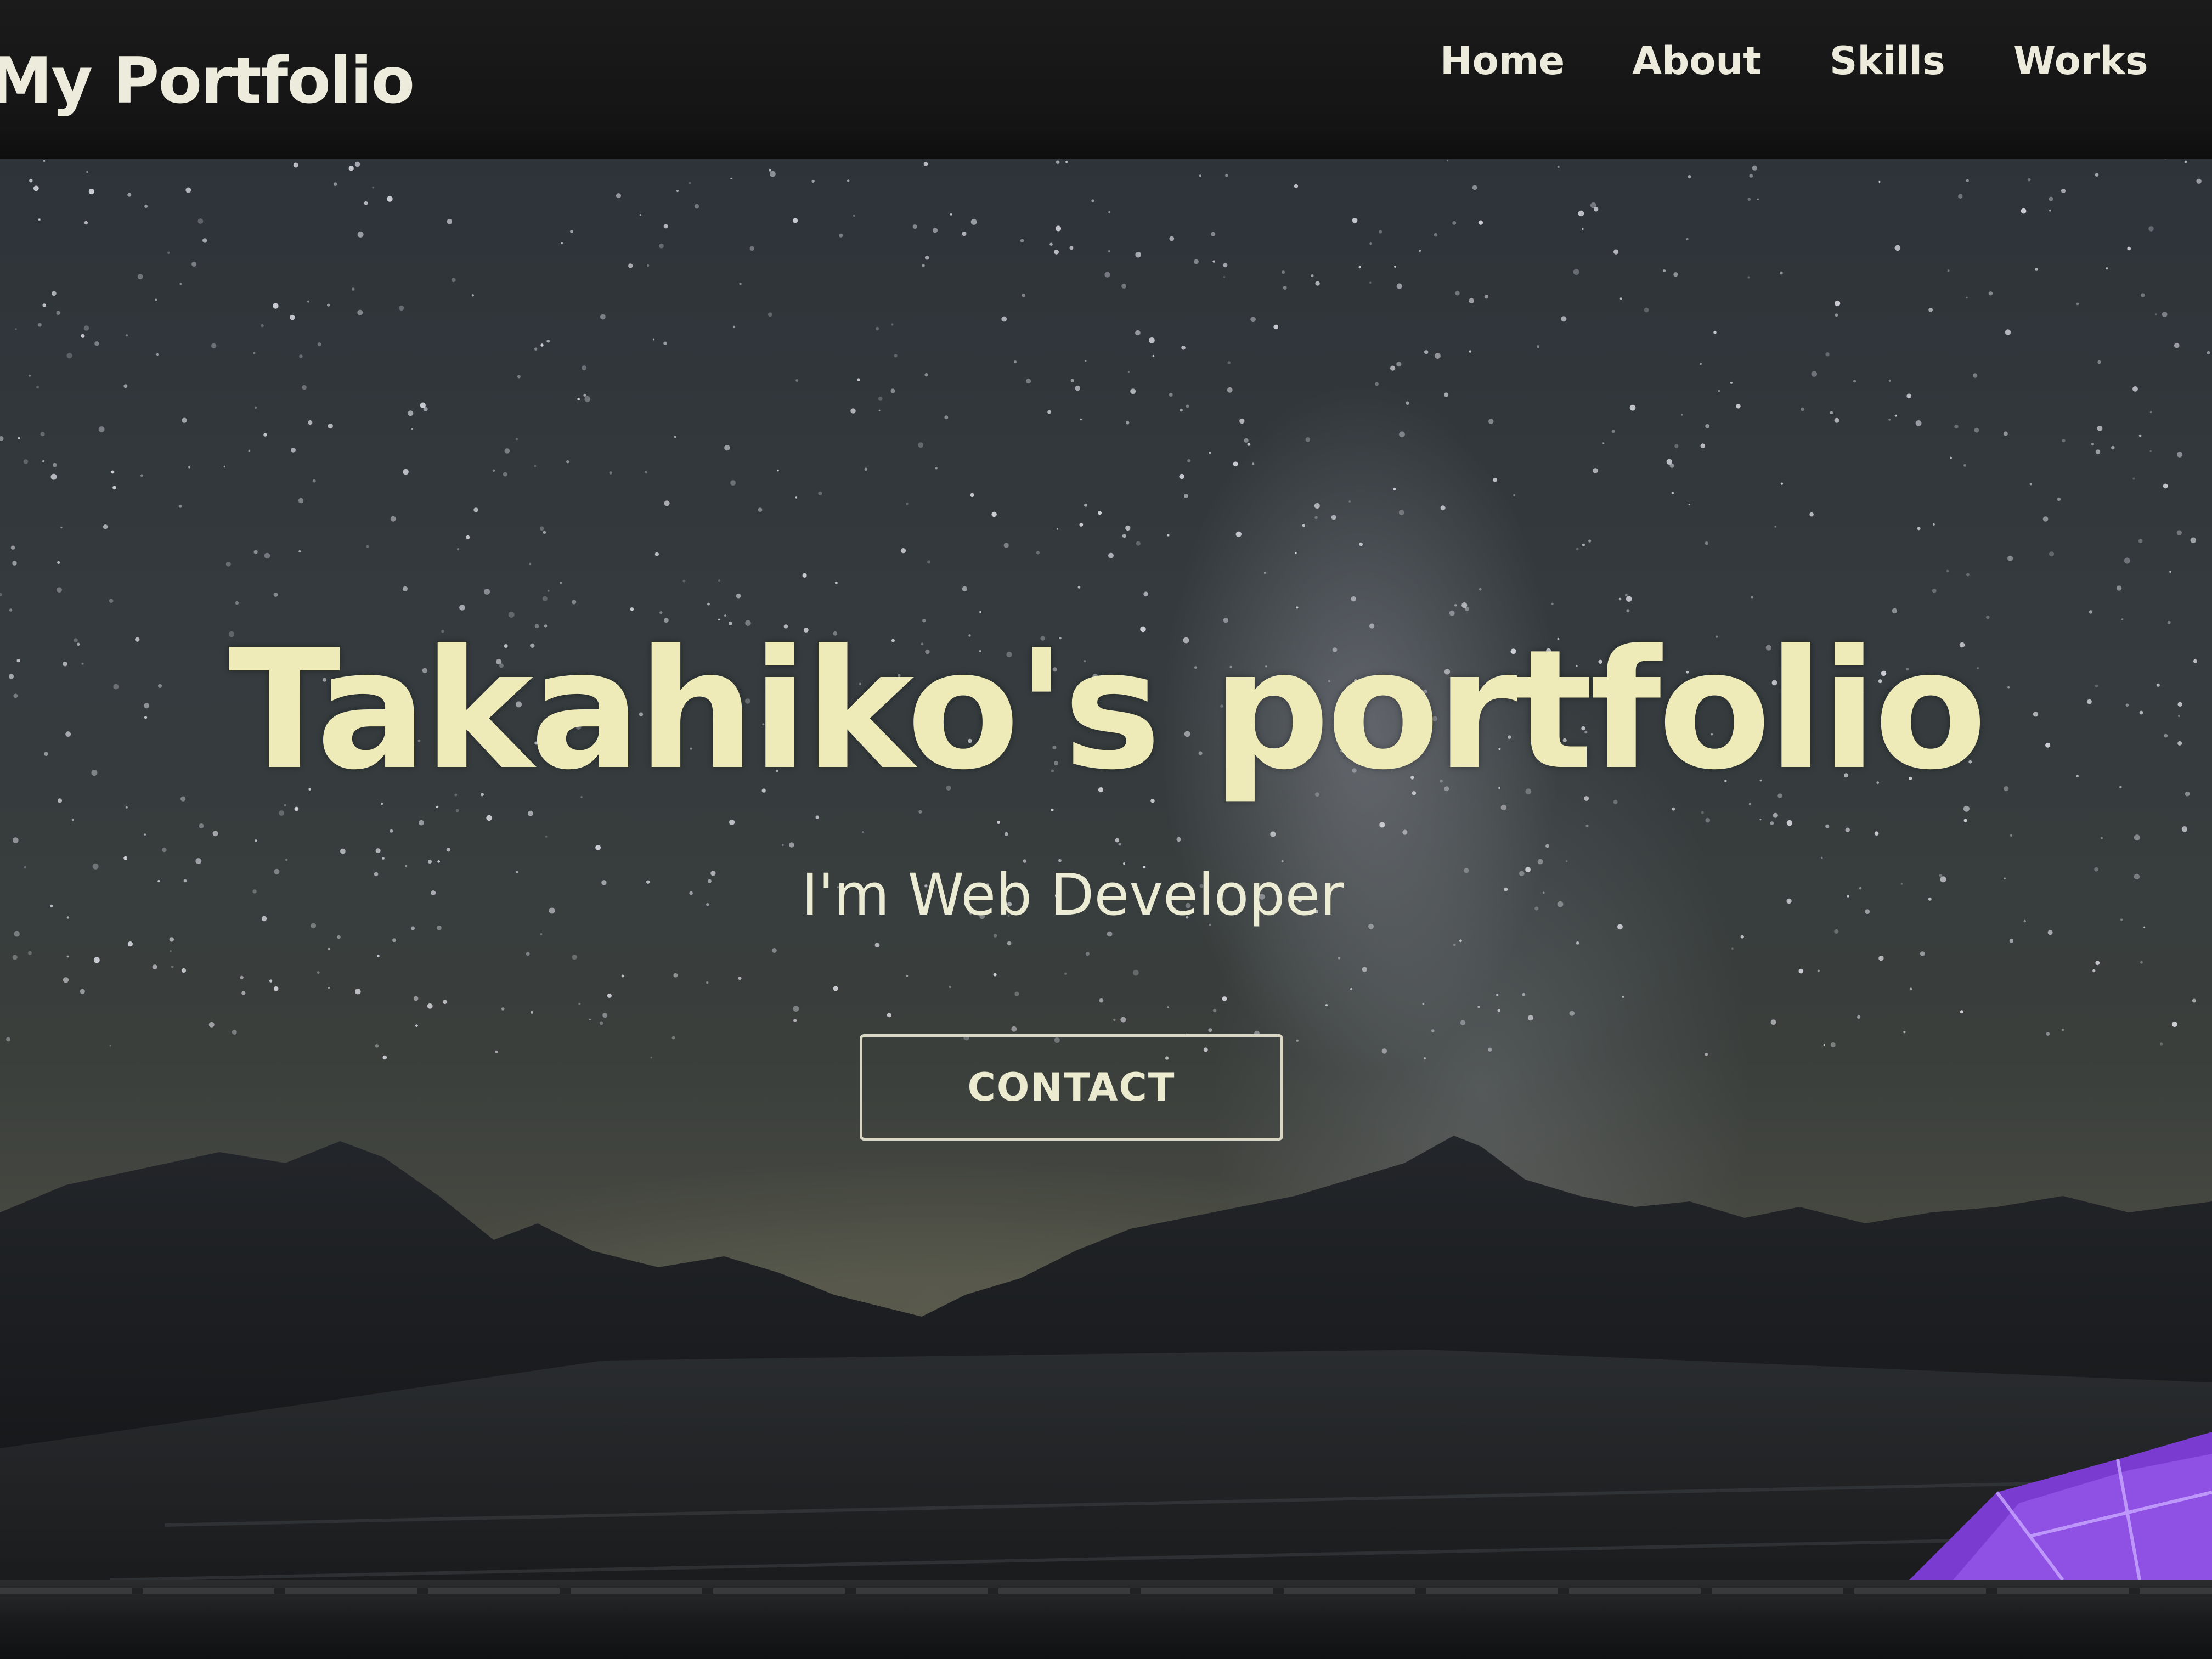 The width and height of the screenshot is (2212, 1659). Describe the element at coordinates (1697, 60) in the screenshot. I see `nav-link-about: About` at that location.